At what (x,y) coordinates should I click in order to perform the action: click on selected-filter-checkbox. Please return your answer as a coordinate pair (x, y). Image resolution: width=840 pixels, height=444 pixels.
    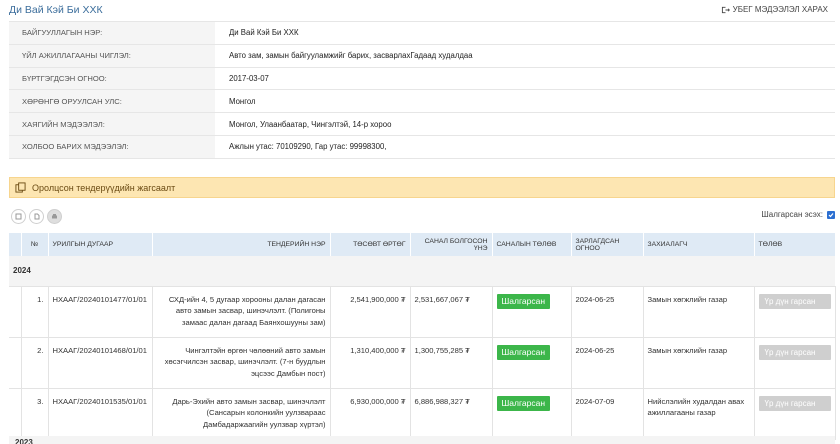
    Looking at the image, I should click on (831, 214).